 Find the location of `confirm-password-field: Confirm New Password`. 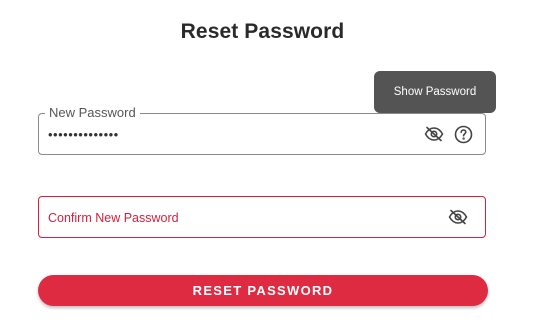

confirm-password-field: Confirm New Password is located at coordinates (262, 217).